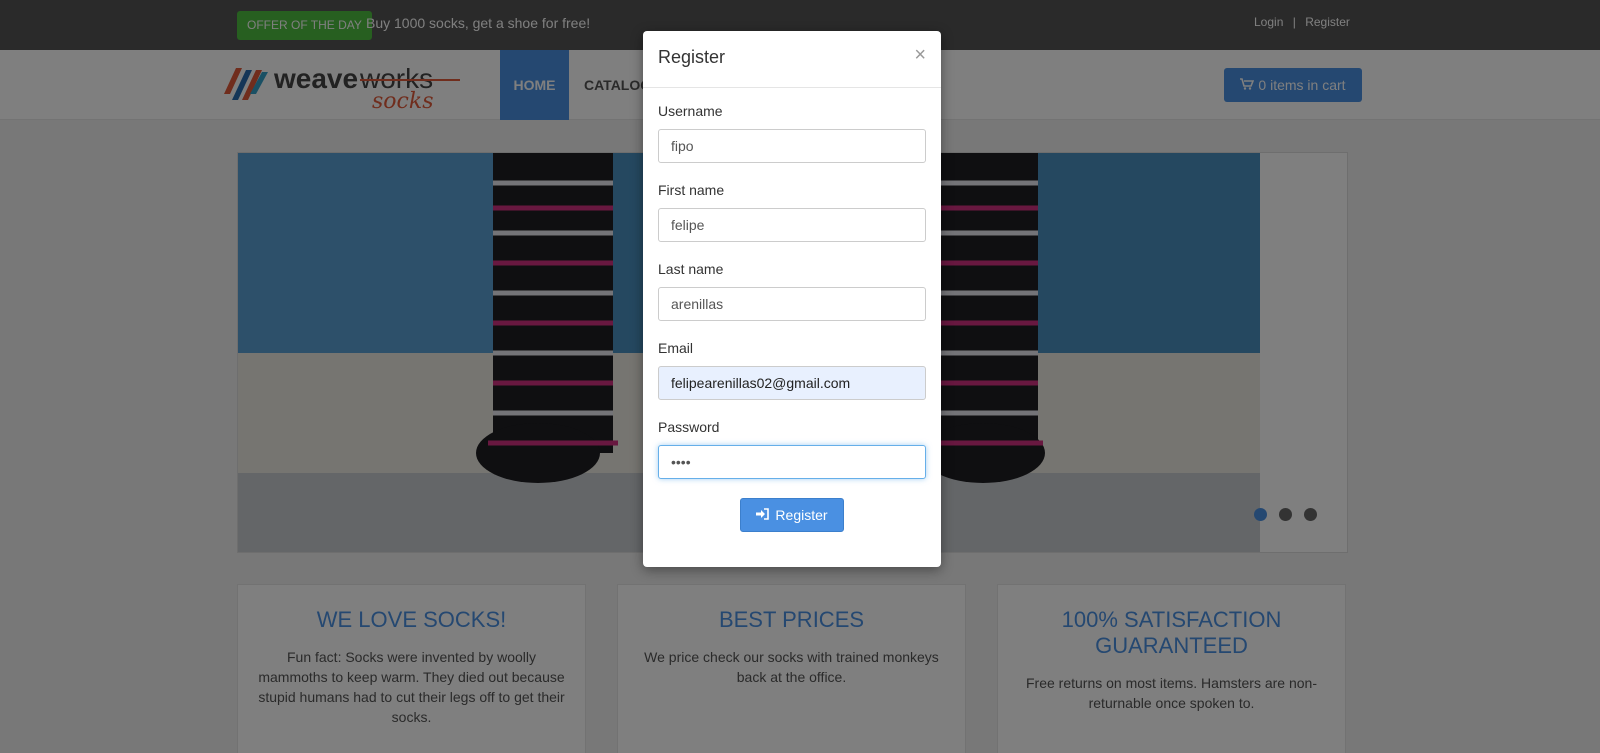 This screenshot has height=753, width=1600. I want to click on register-button: Register, so click(792, 515).